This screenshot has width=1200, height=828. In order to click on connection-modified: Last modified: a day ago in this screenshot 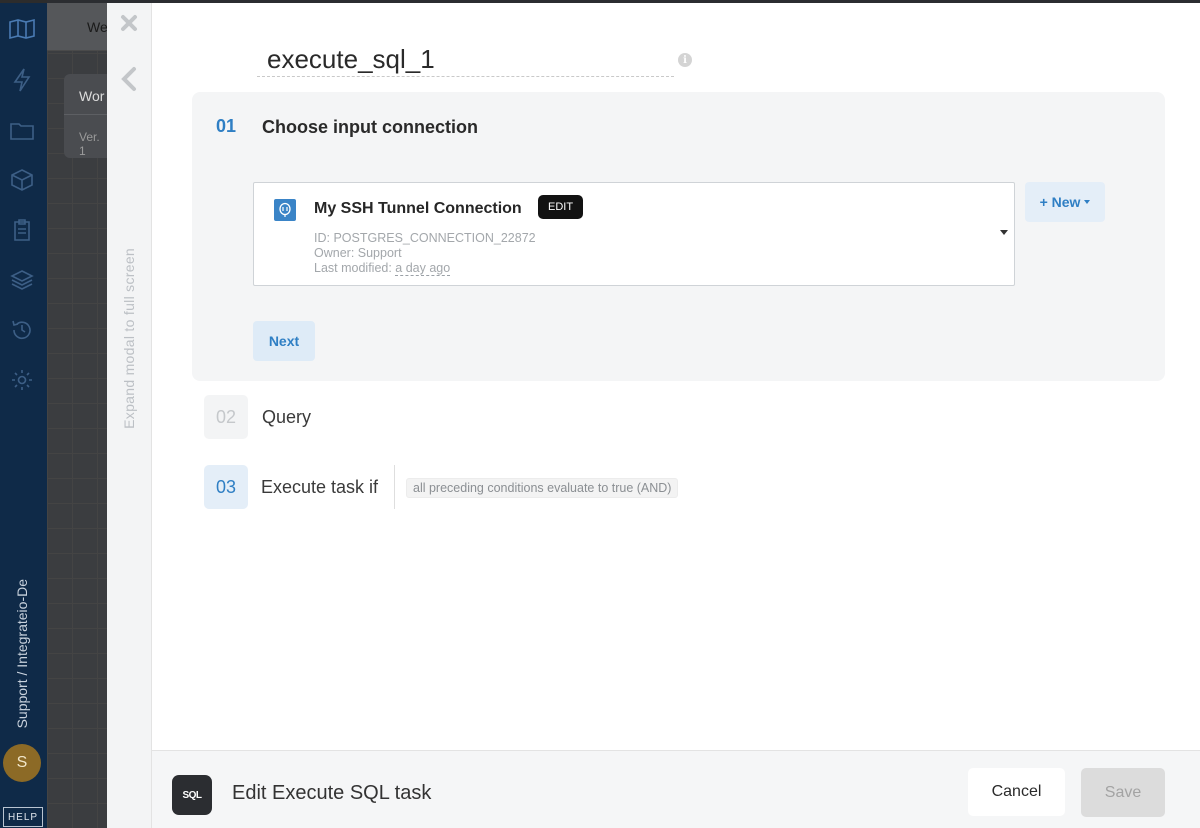, I will do `click(382, 268)`.